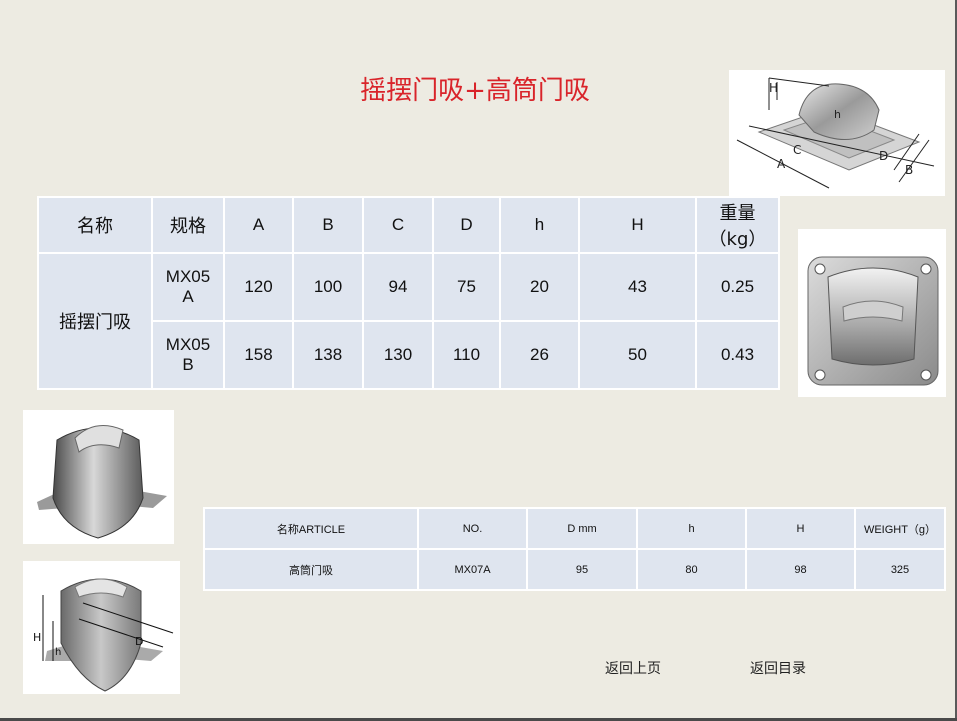 This screenshot has width=957, height=721. I want to click on diagram2-label-H: H, so click(37, 637).